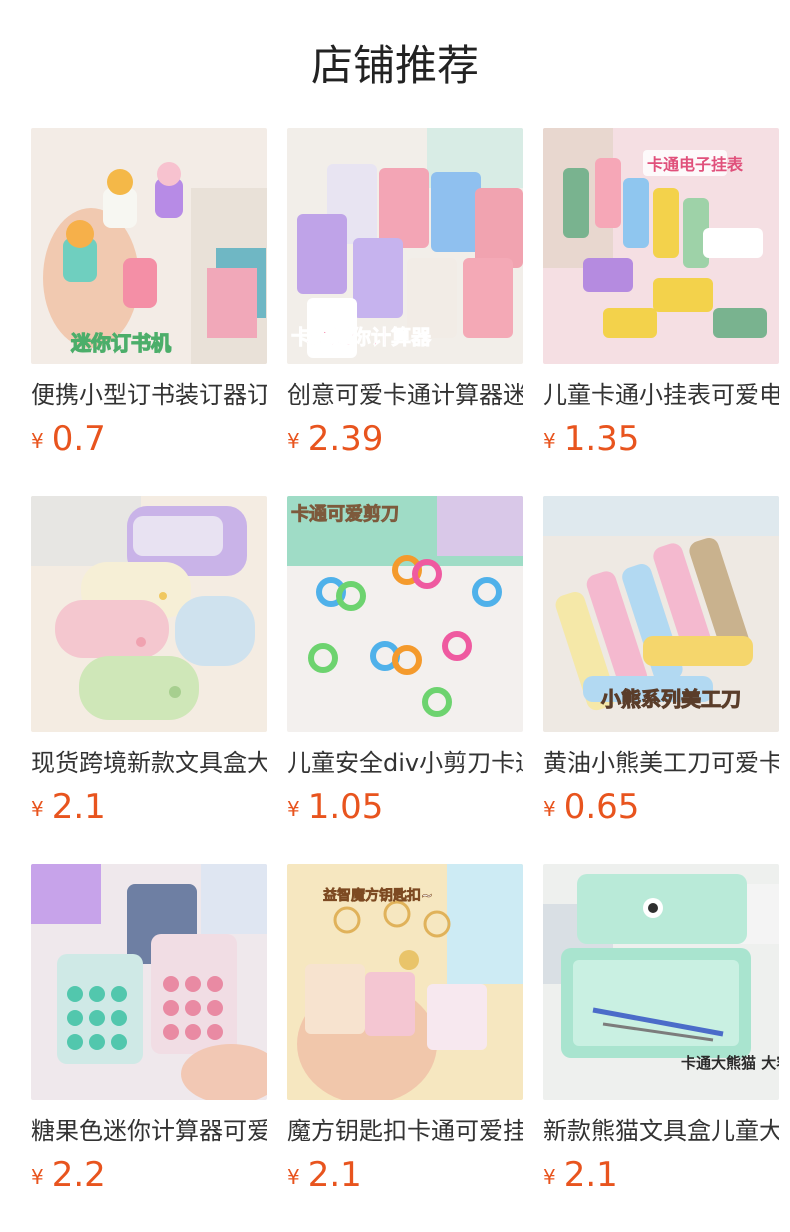 Image resolution: width=790 pixels, height=1232 pixels. What do you see at coordinates (661, 1131) in the screenshot?
I see `product-name: 新款熊猫文具盒儿童大容量` at bounding box center [661, 1131].